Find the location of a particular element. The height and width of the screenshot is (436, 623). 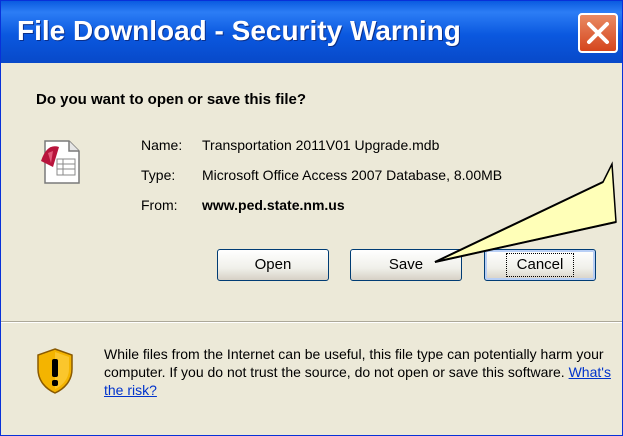

save-button: Save is located at coordinates (406, 265).